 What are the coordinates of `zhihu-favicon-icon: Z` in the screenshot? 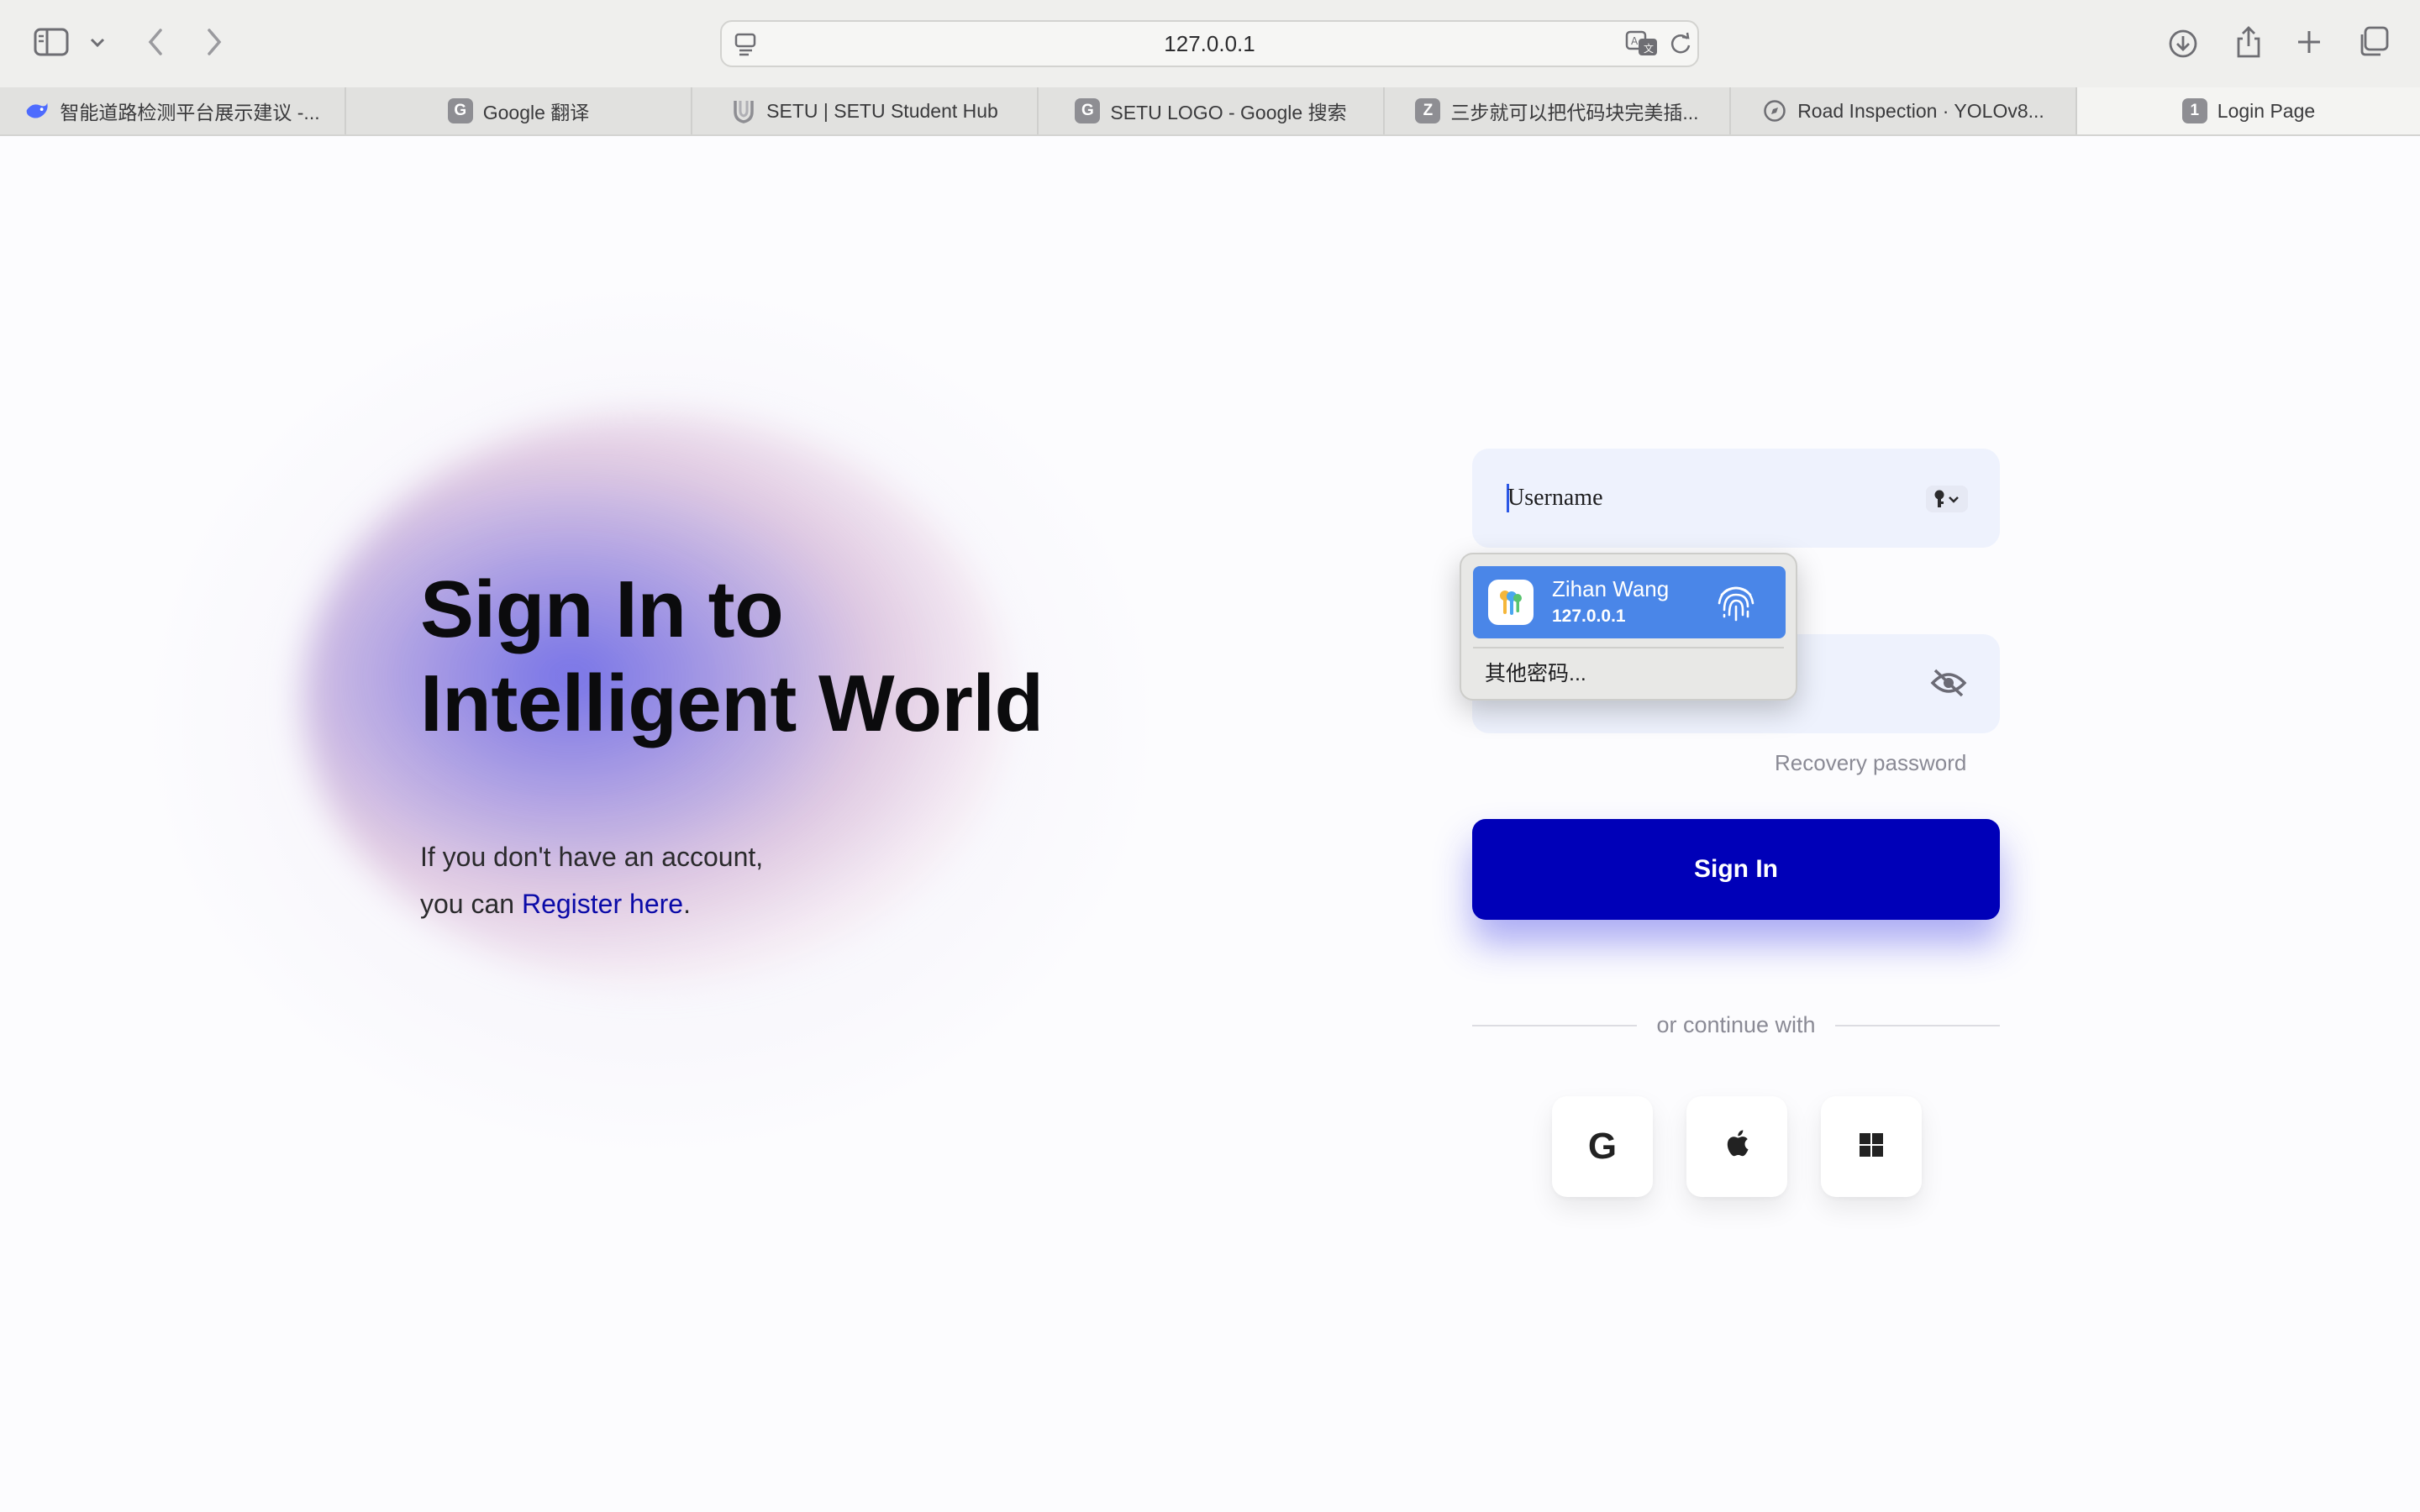 It's located at (1428, 110).